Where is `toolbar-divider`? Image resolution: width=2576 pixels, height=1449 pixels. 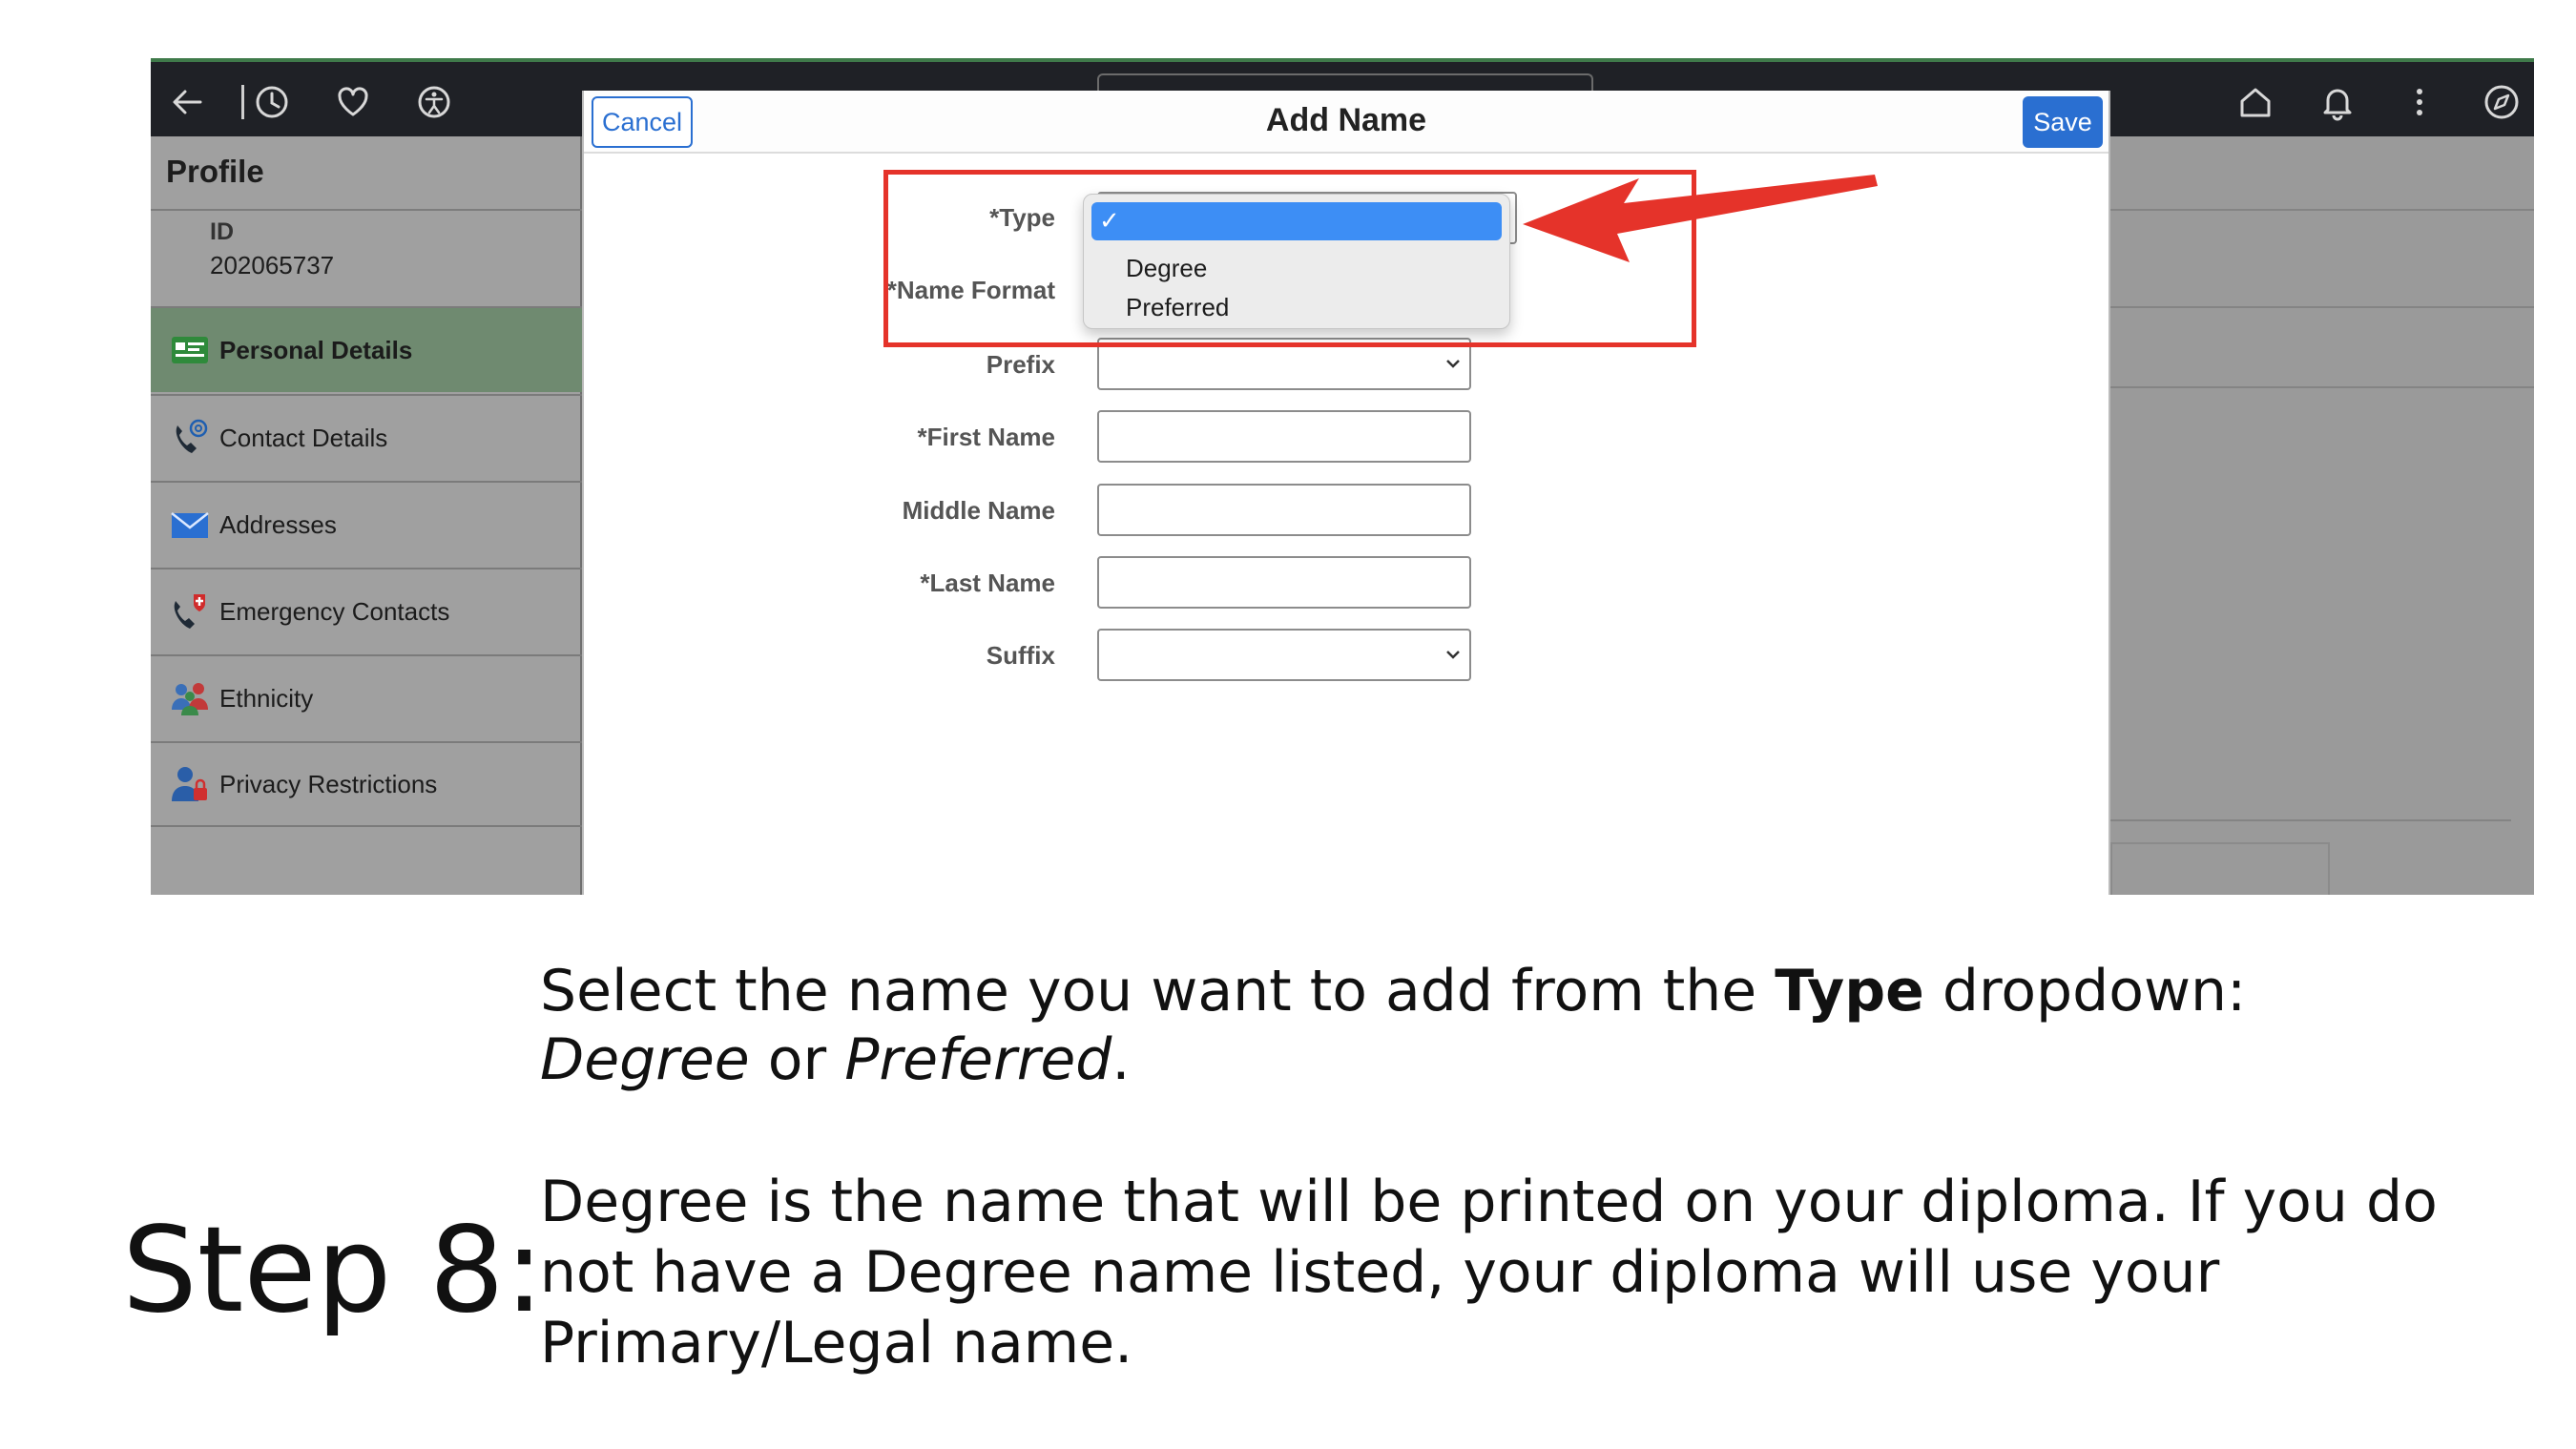
toolbar-divider is located at coordinates (242, 102).